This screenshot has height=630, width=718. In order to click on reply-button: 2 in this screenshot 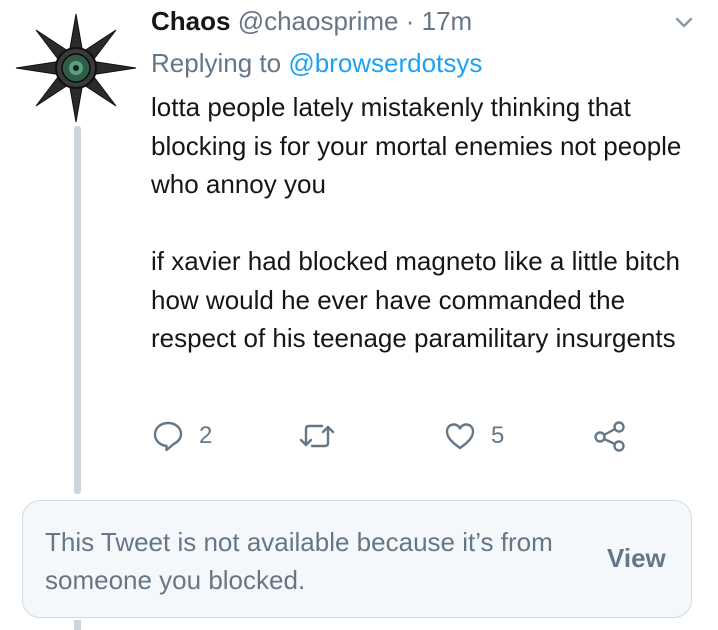, I will do `click(181, 436)`.